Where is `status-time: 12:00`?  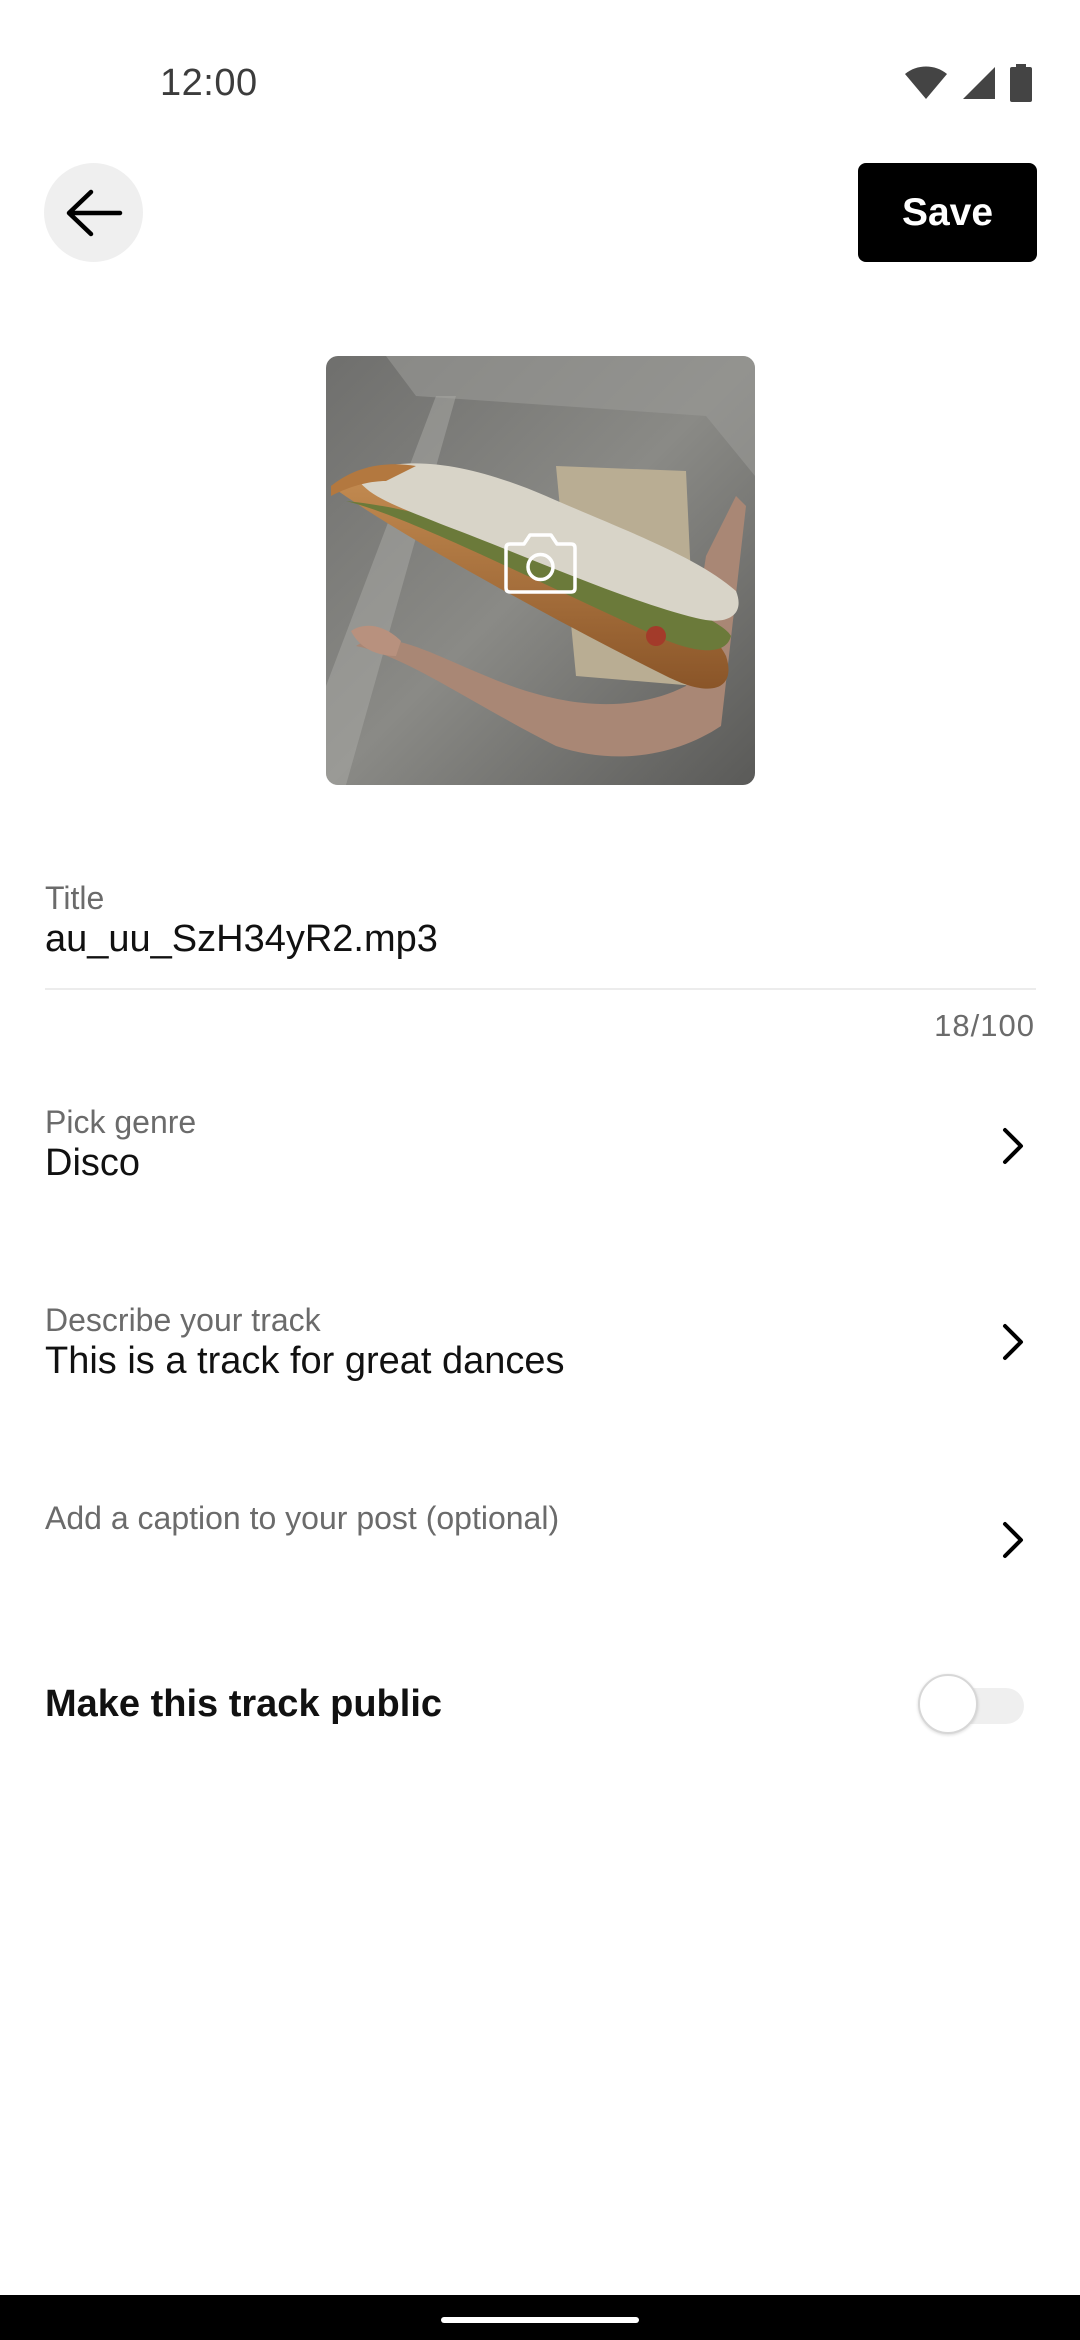 status-time: 12:00 is located at coordinates (209, 83).